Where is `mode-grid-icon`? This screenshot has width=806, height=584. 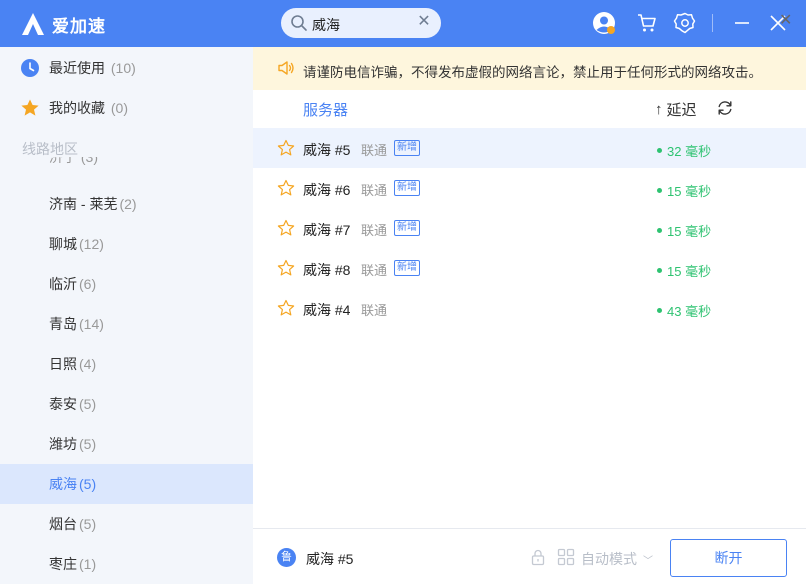
mode-grid-icon is located at coordinates (566, 557).